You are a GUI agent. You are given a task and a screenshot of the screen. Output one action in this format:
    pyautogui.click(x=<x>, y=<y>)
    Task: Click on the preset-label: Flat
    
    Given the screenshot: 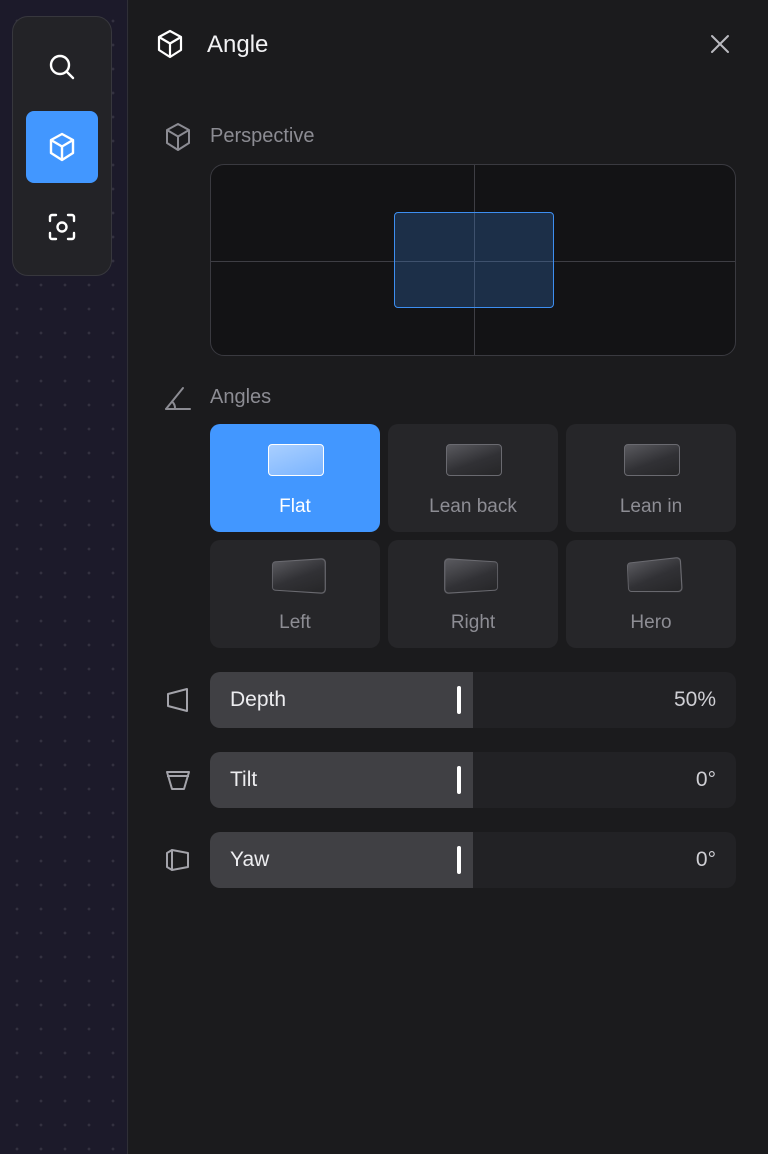 What is the action you would take?
    pyautogui.click(x=295, y=506)
    